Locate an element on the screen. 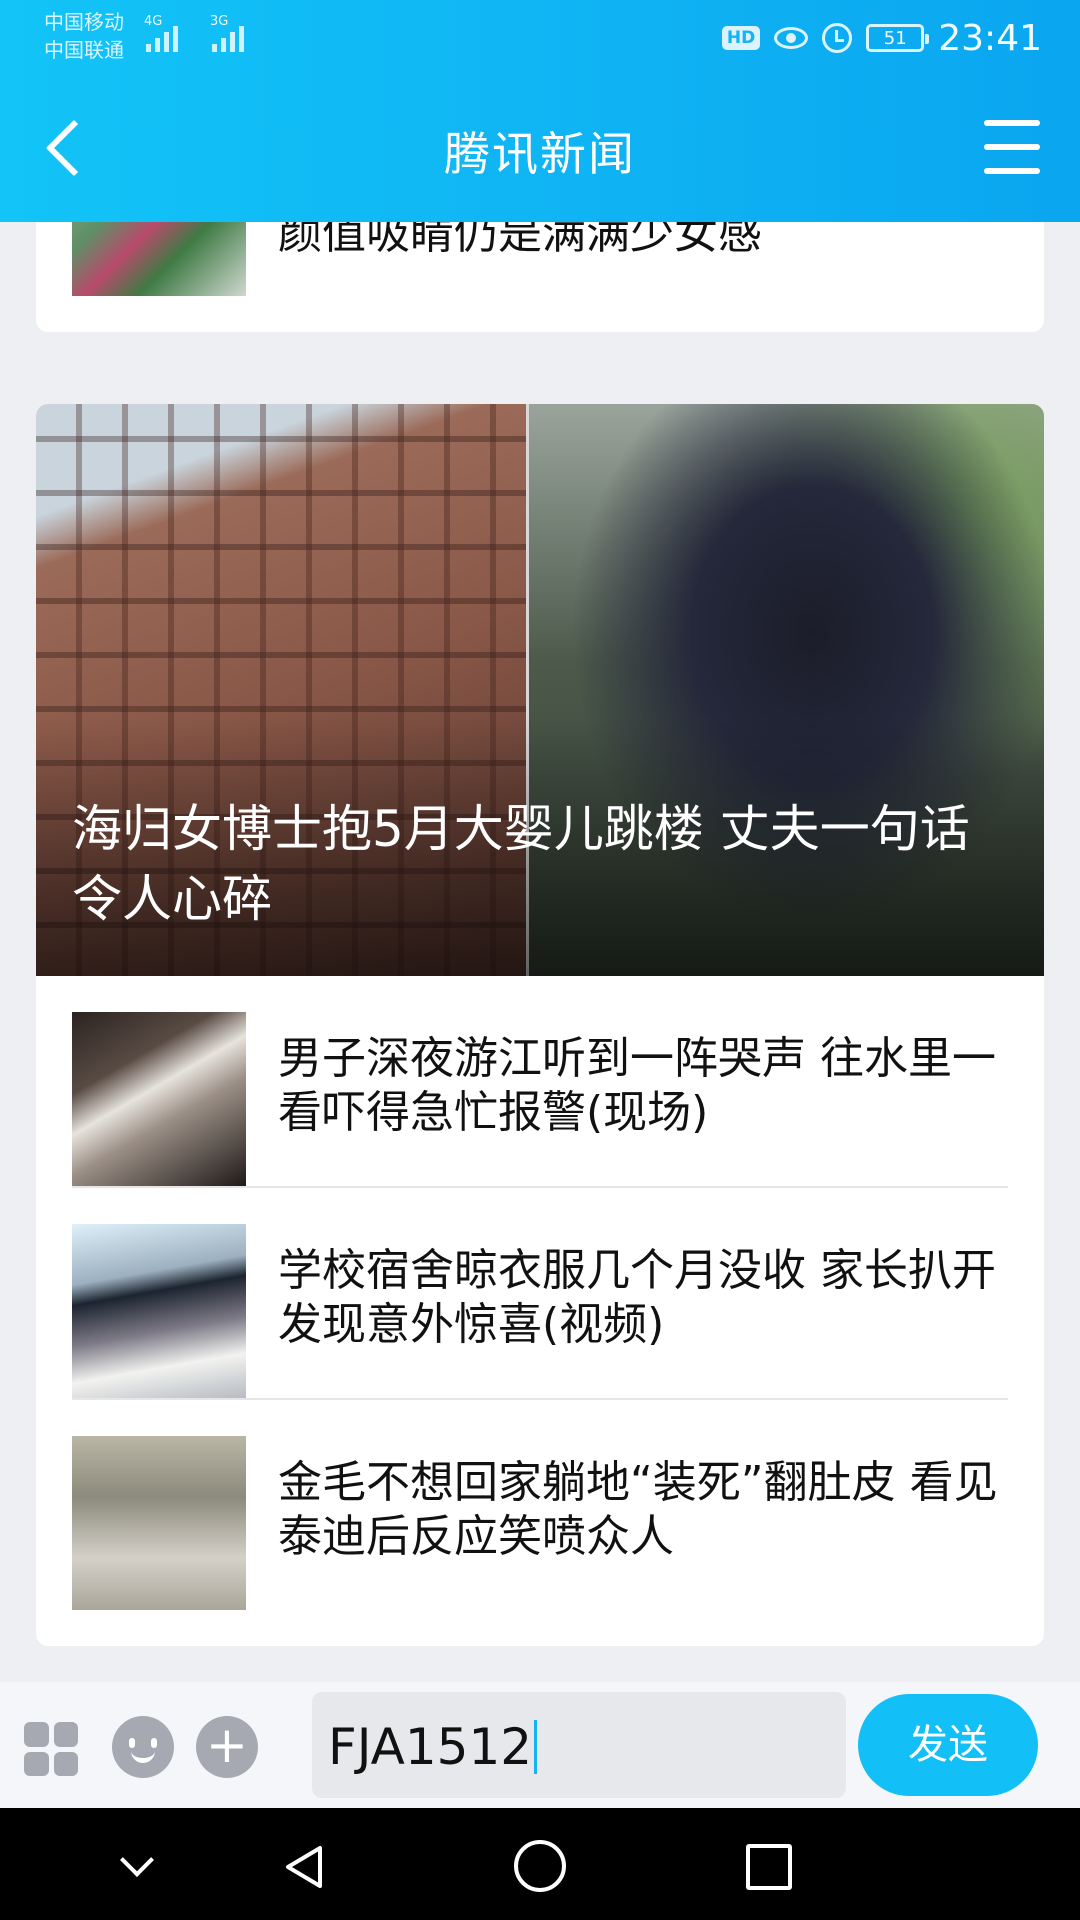 The image size is (1080, 1920). hamburger-menu-icon is located at coordinates (1012, 147).